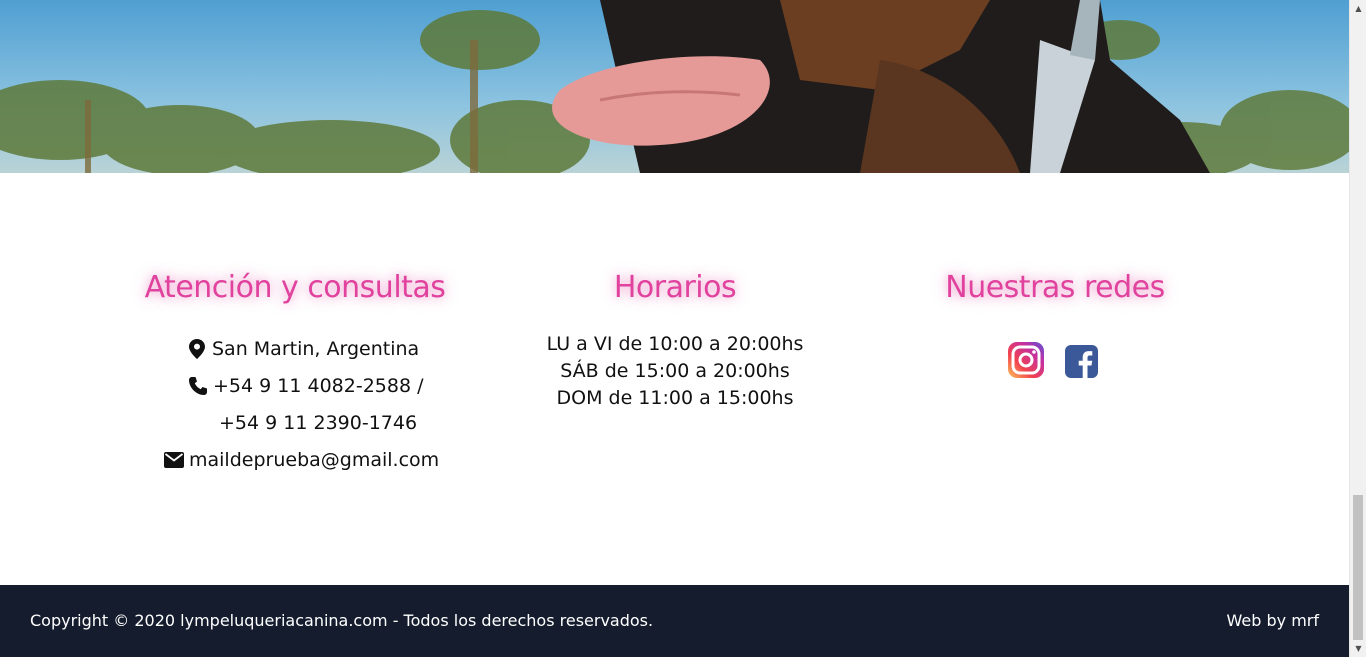 Image resolution: width=1366 pixels, height=657 pixels. Describe the element at coordinates (1357, 328) in the screenshot. I see `vertical-scrollbar: ▲ ▼` at that location.